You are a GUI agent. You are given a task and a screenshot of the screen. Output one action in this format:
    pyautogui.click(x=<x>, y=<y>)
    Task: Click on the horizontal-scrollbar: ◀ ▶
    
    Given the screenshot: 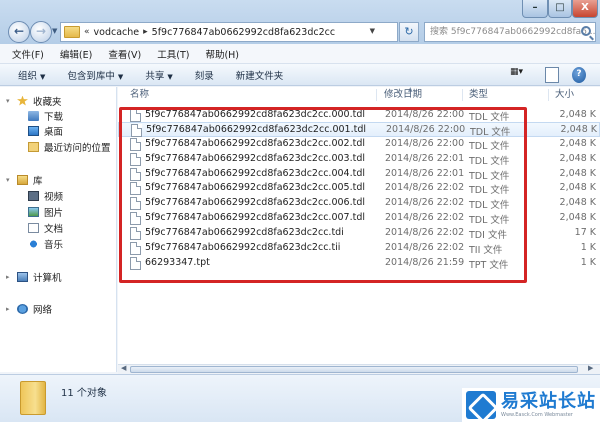 What is the action you would take?
    pyautogui.click(x=359, y=369)
    